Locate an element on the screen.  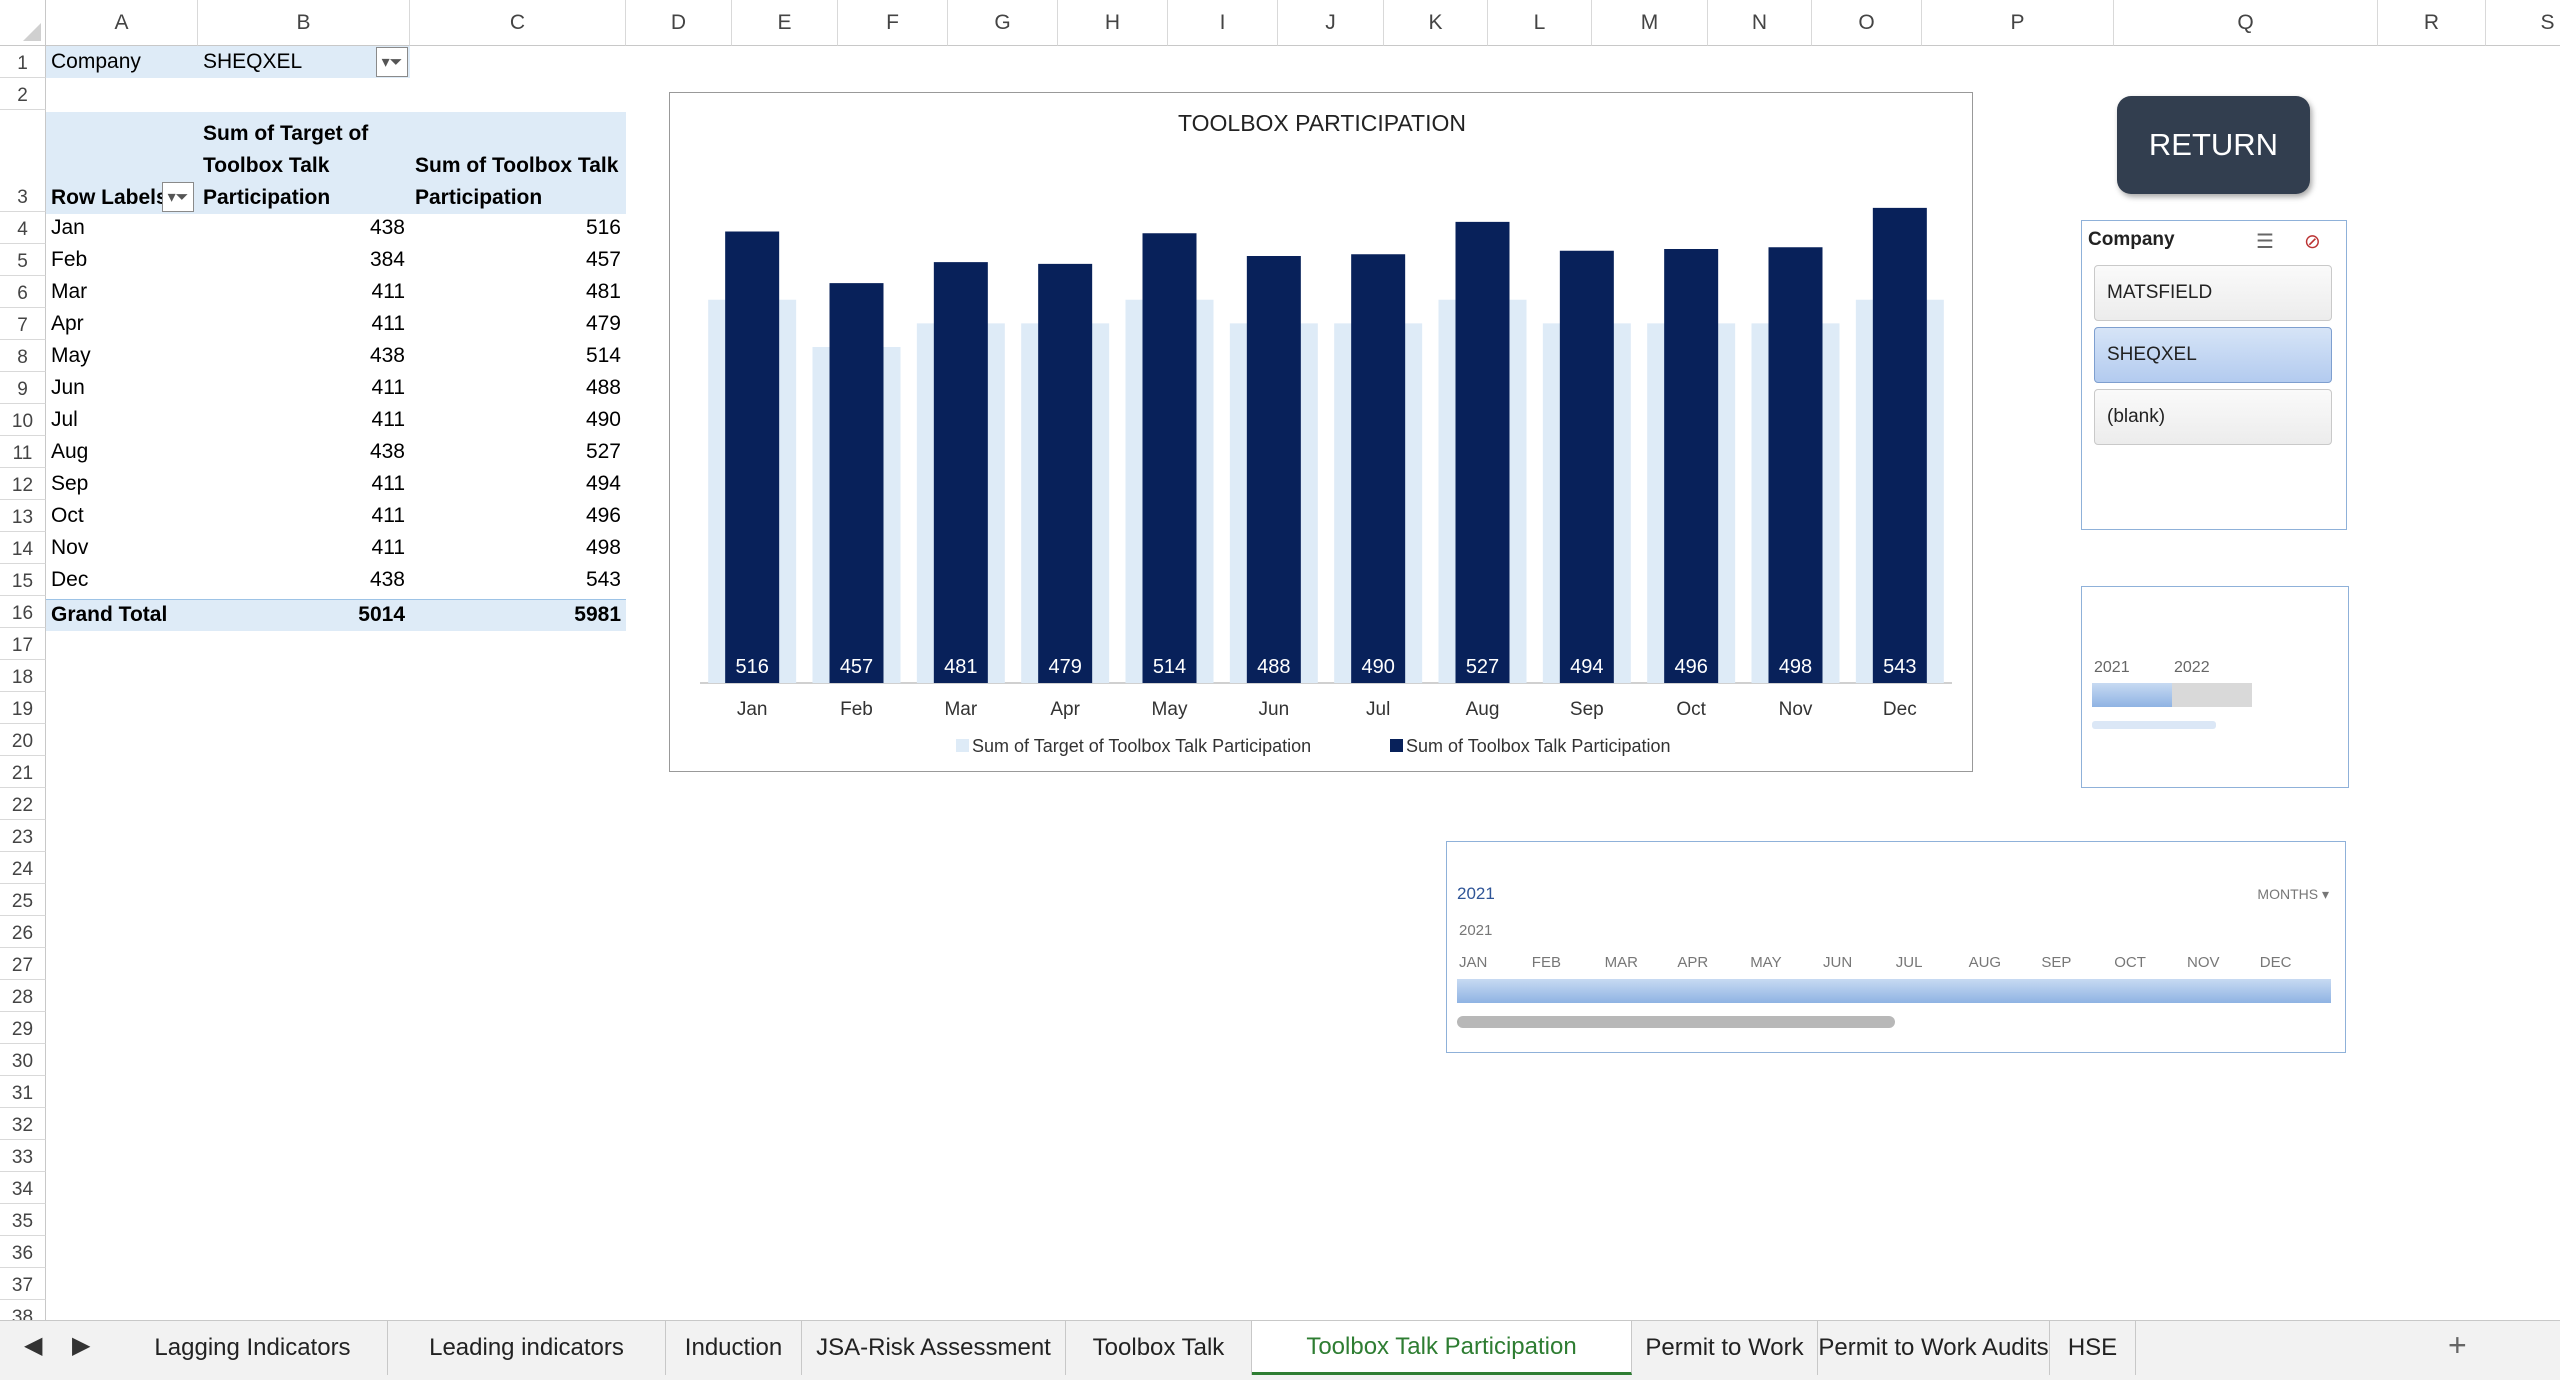
column-header-J: J is located at coordinates (1331, 23).